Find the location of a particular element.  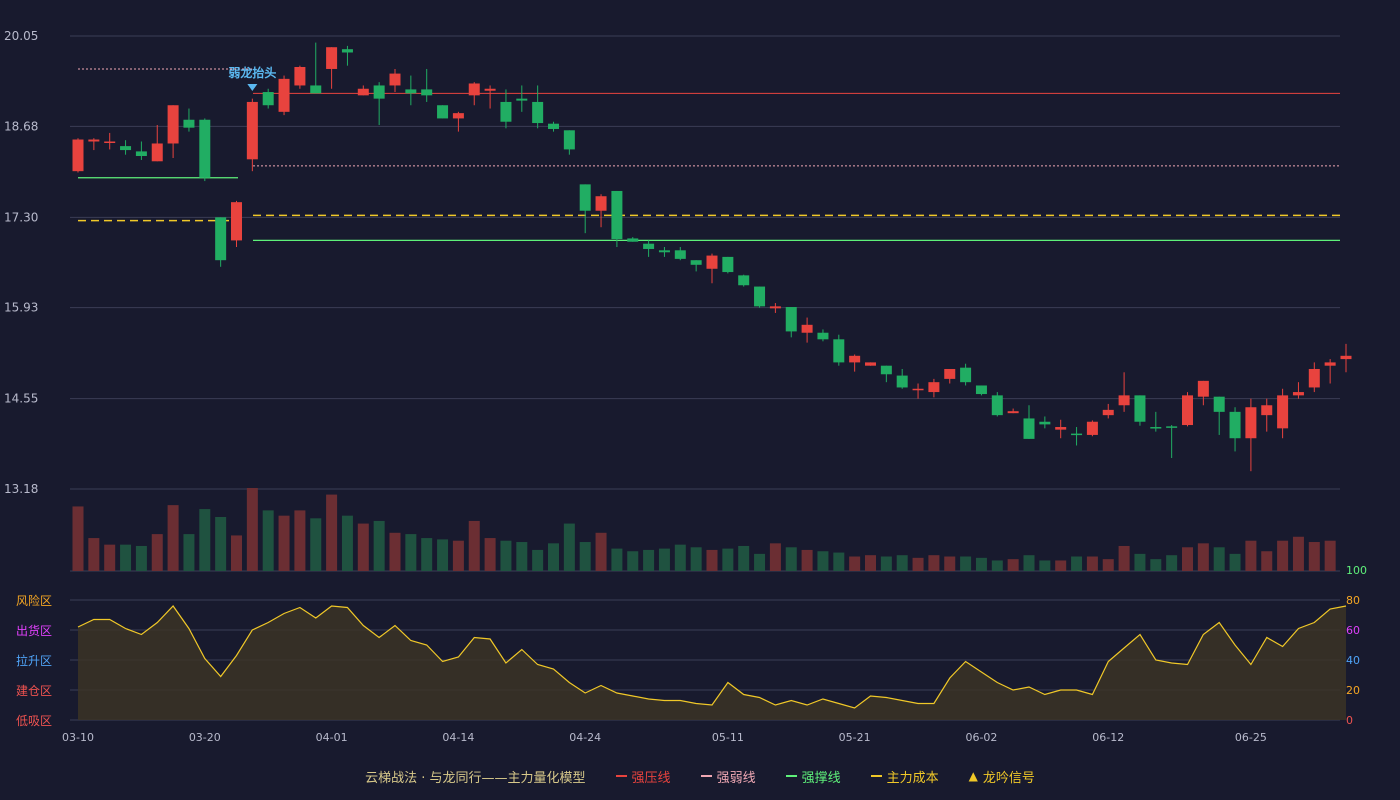

date-tick-label: 05-11 is located at coordinates (728, 737).